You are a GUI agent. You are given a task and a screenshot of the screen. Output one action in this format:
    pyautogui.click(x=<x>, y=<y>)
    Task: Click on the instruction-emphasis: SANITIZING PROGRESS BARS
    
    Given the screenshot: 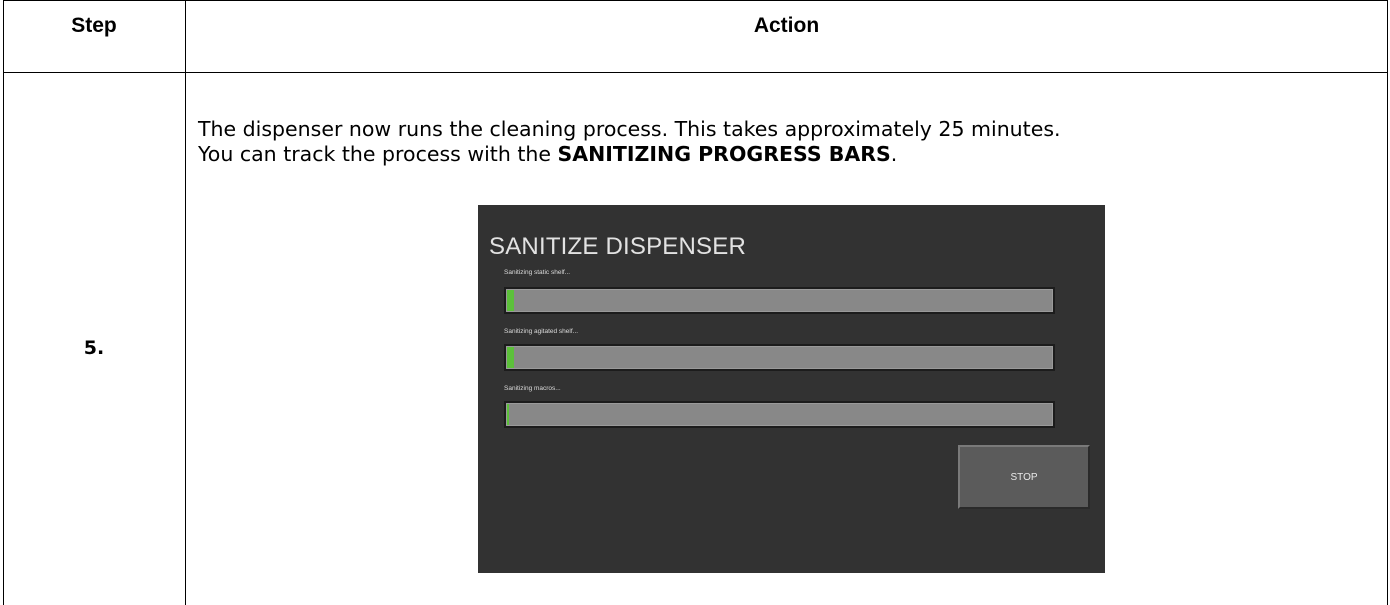 What is the action you would take?
    pyautogui.click(x=724, y=154)
    